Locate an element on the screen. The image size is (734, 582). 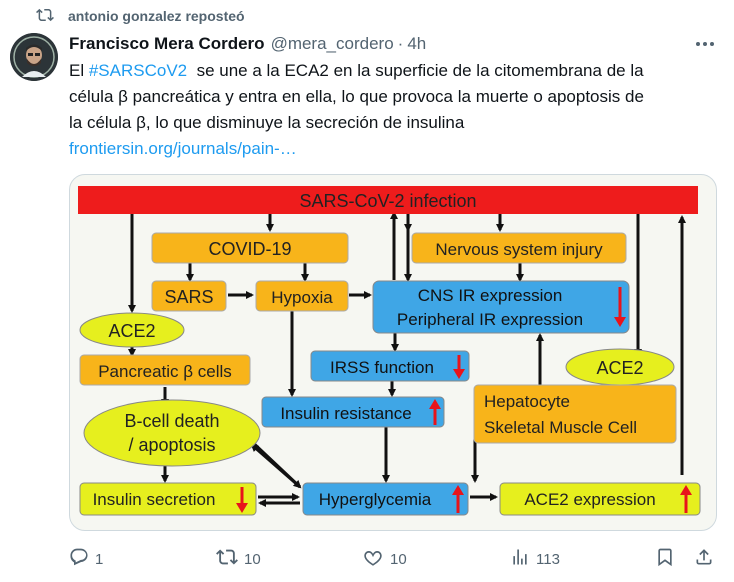
share-button is located at coordinates (707, 559).